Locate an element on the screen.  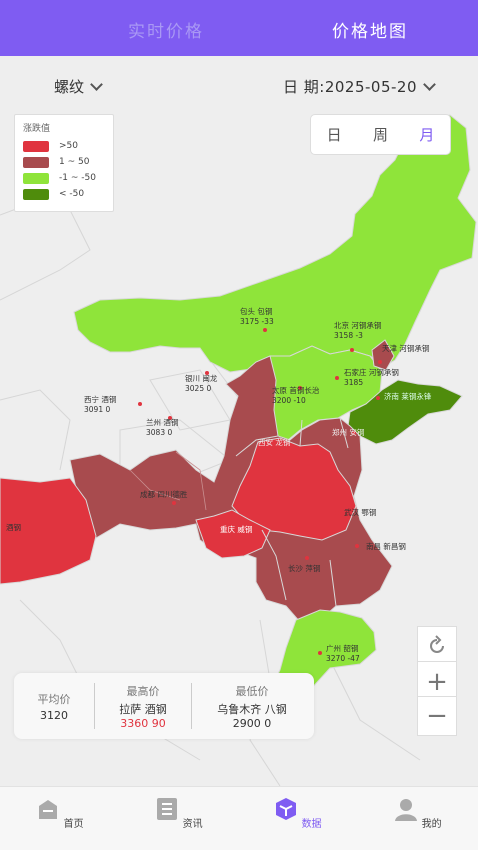
date-select-value: 日 期:2025-05-20 is located at coordinates (350, 87).